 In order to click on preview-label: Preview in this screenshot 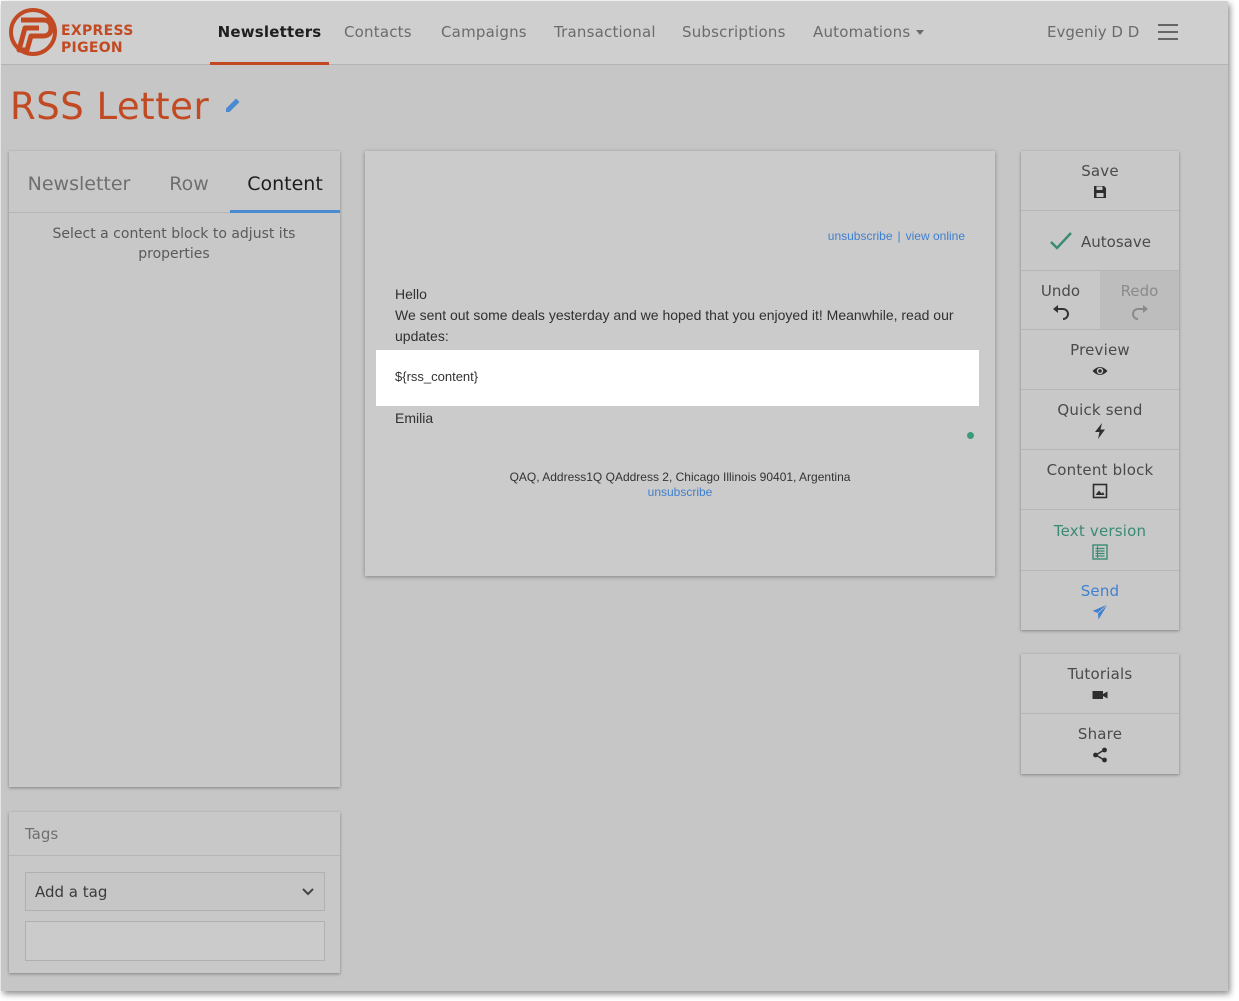, I will do `click(1100, 350)`.